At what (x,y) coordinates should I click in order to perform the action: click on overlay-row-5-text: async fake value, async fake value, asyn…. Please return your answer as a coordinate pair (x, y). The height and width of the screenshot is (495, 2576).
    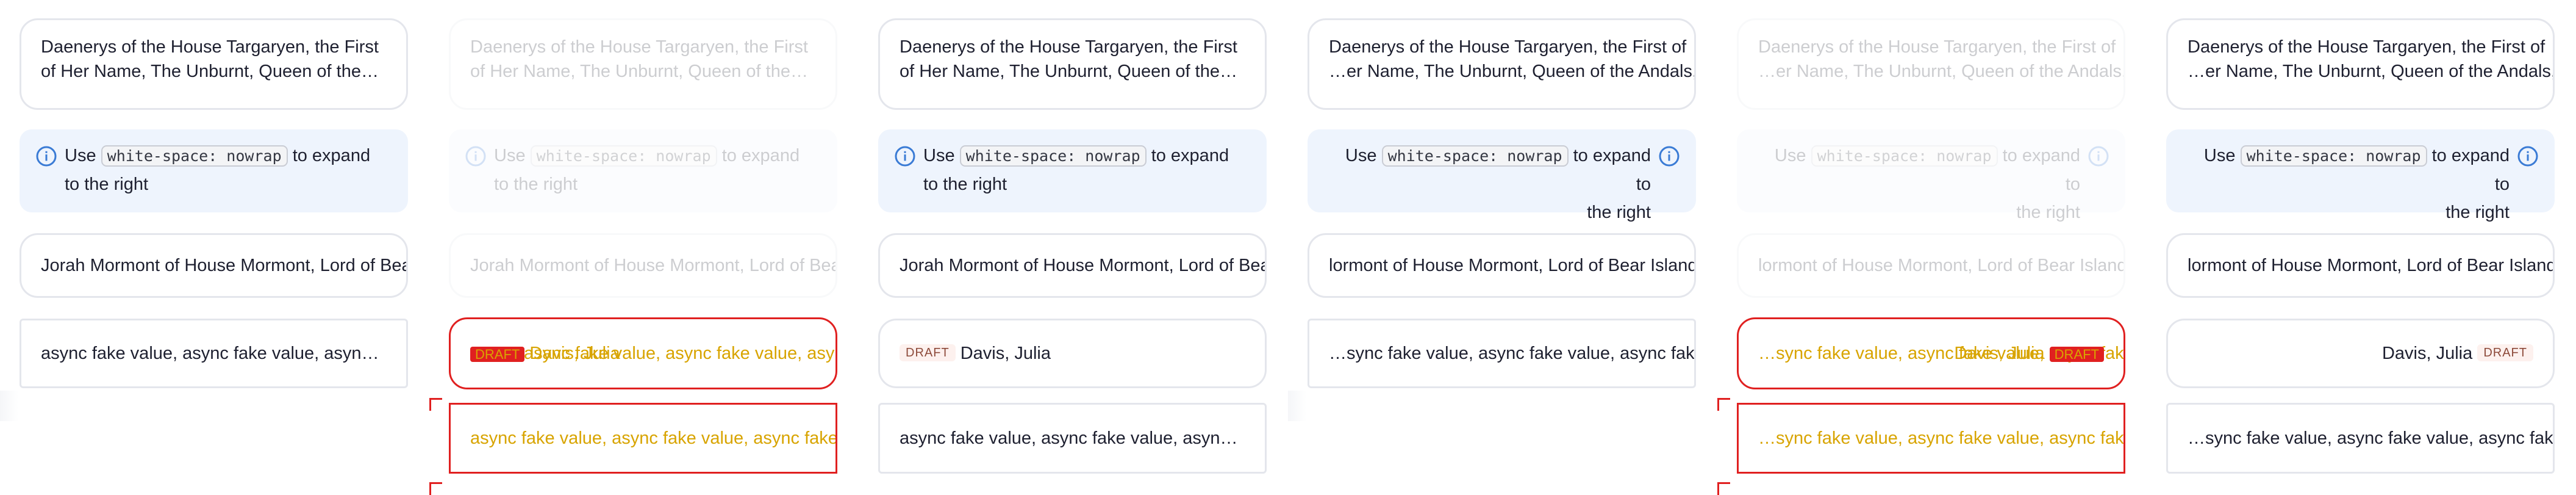
    Looking at the image, I should click on (653, 438).